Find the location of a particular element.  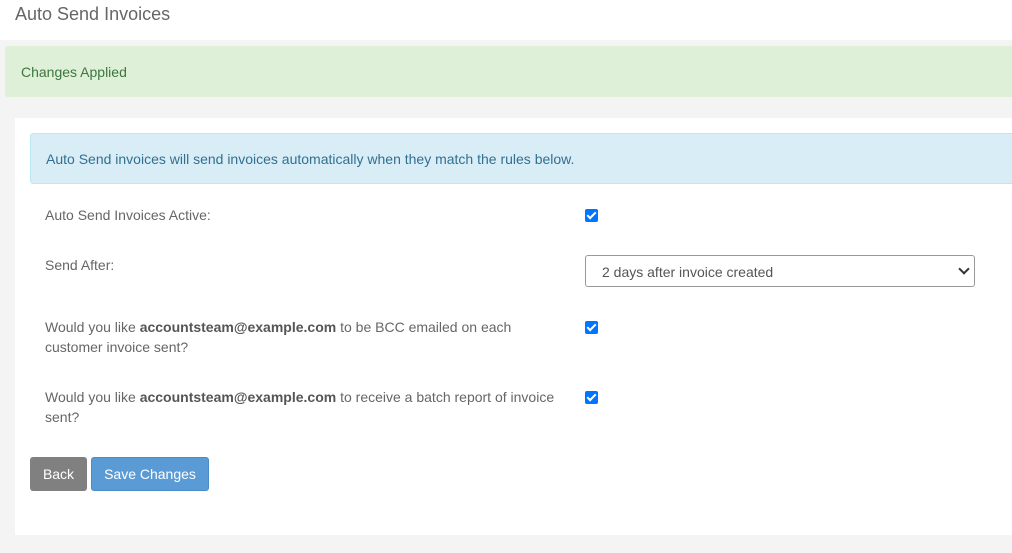

chevron-down-icon is located at coordinates (964, 269).